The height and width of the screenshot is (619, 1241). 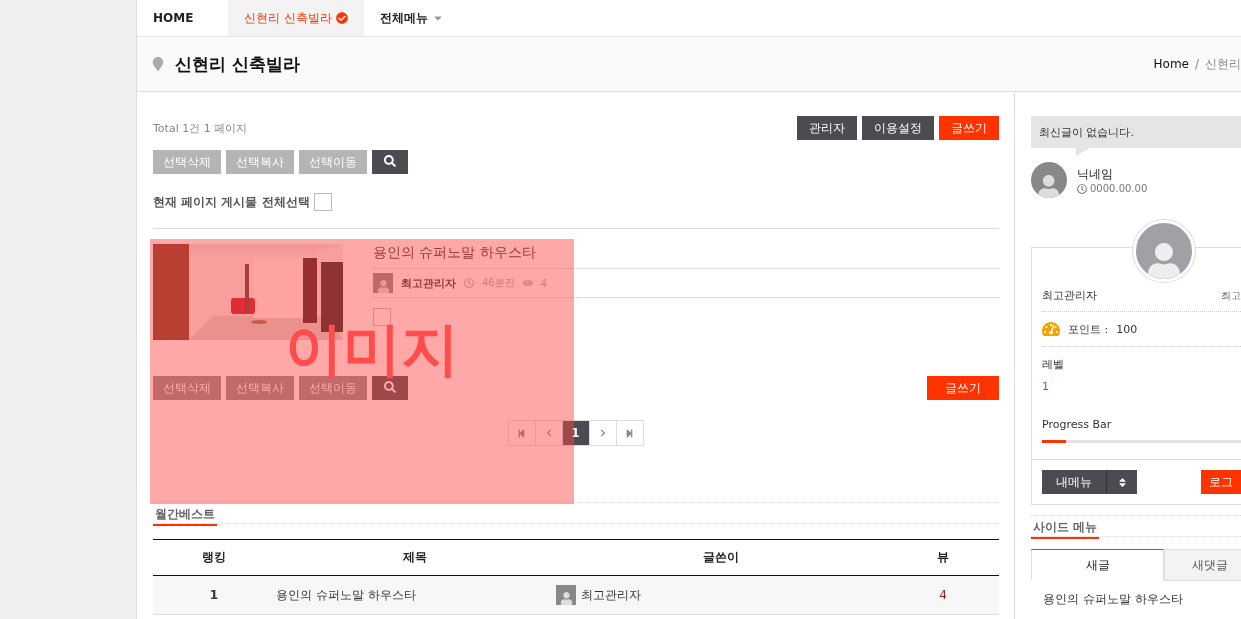 I want to click on section-title: 월간베스트, so click(x=185, y=515).